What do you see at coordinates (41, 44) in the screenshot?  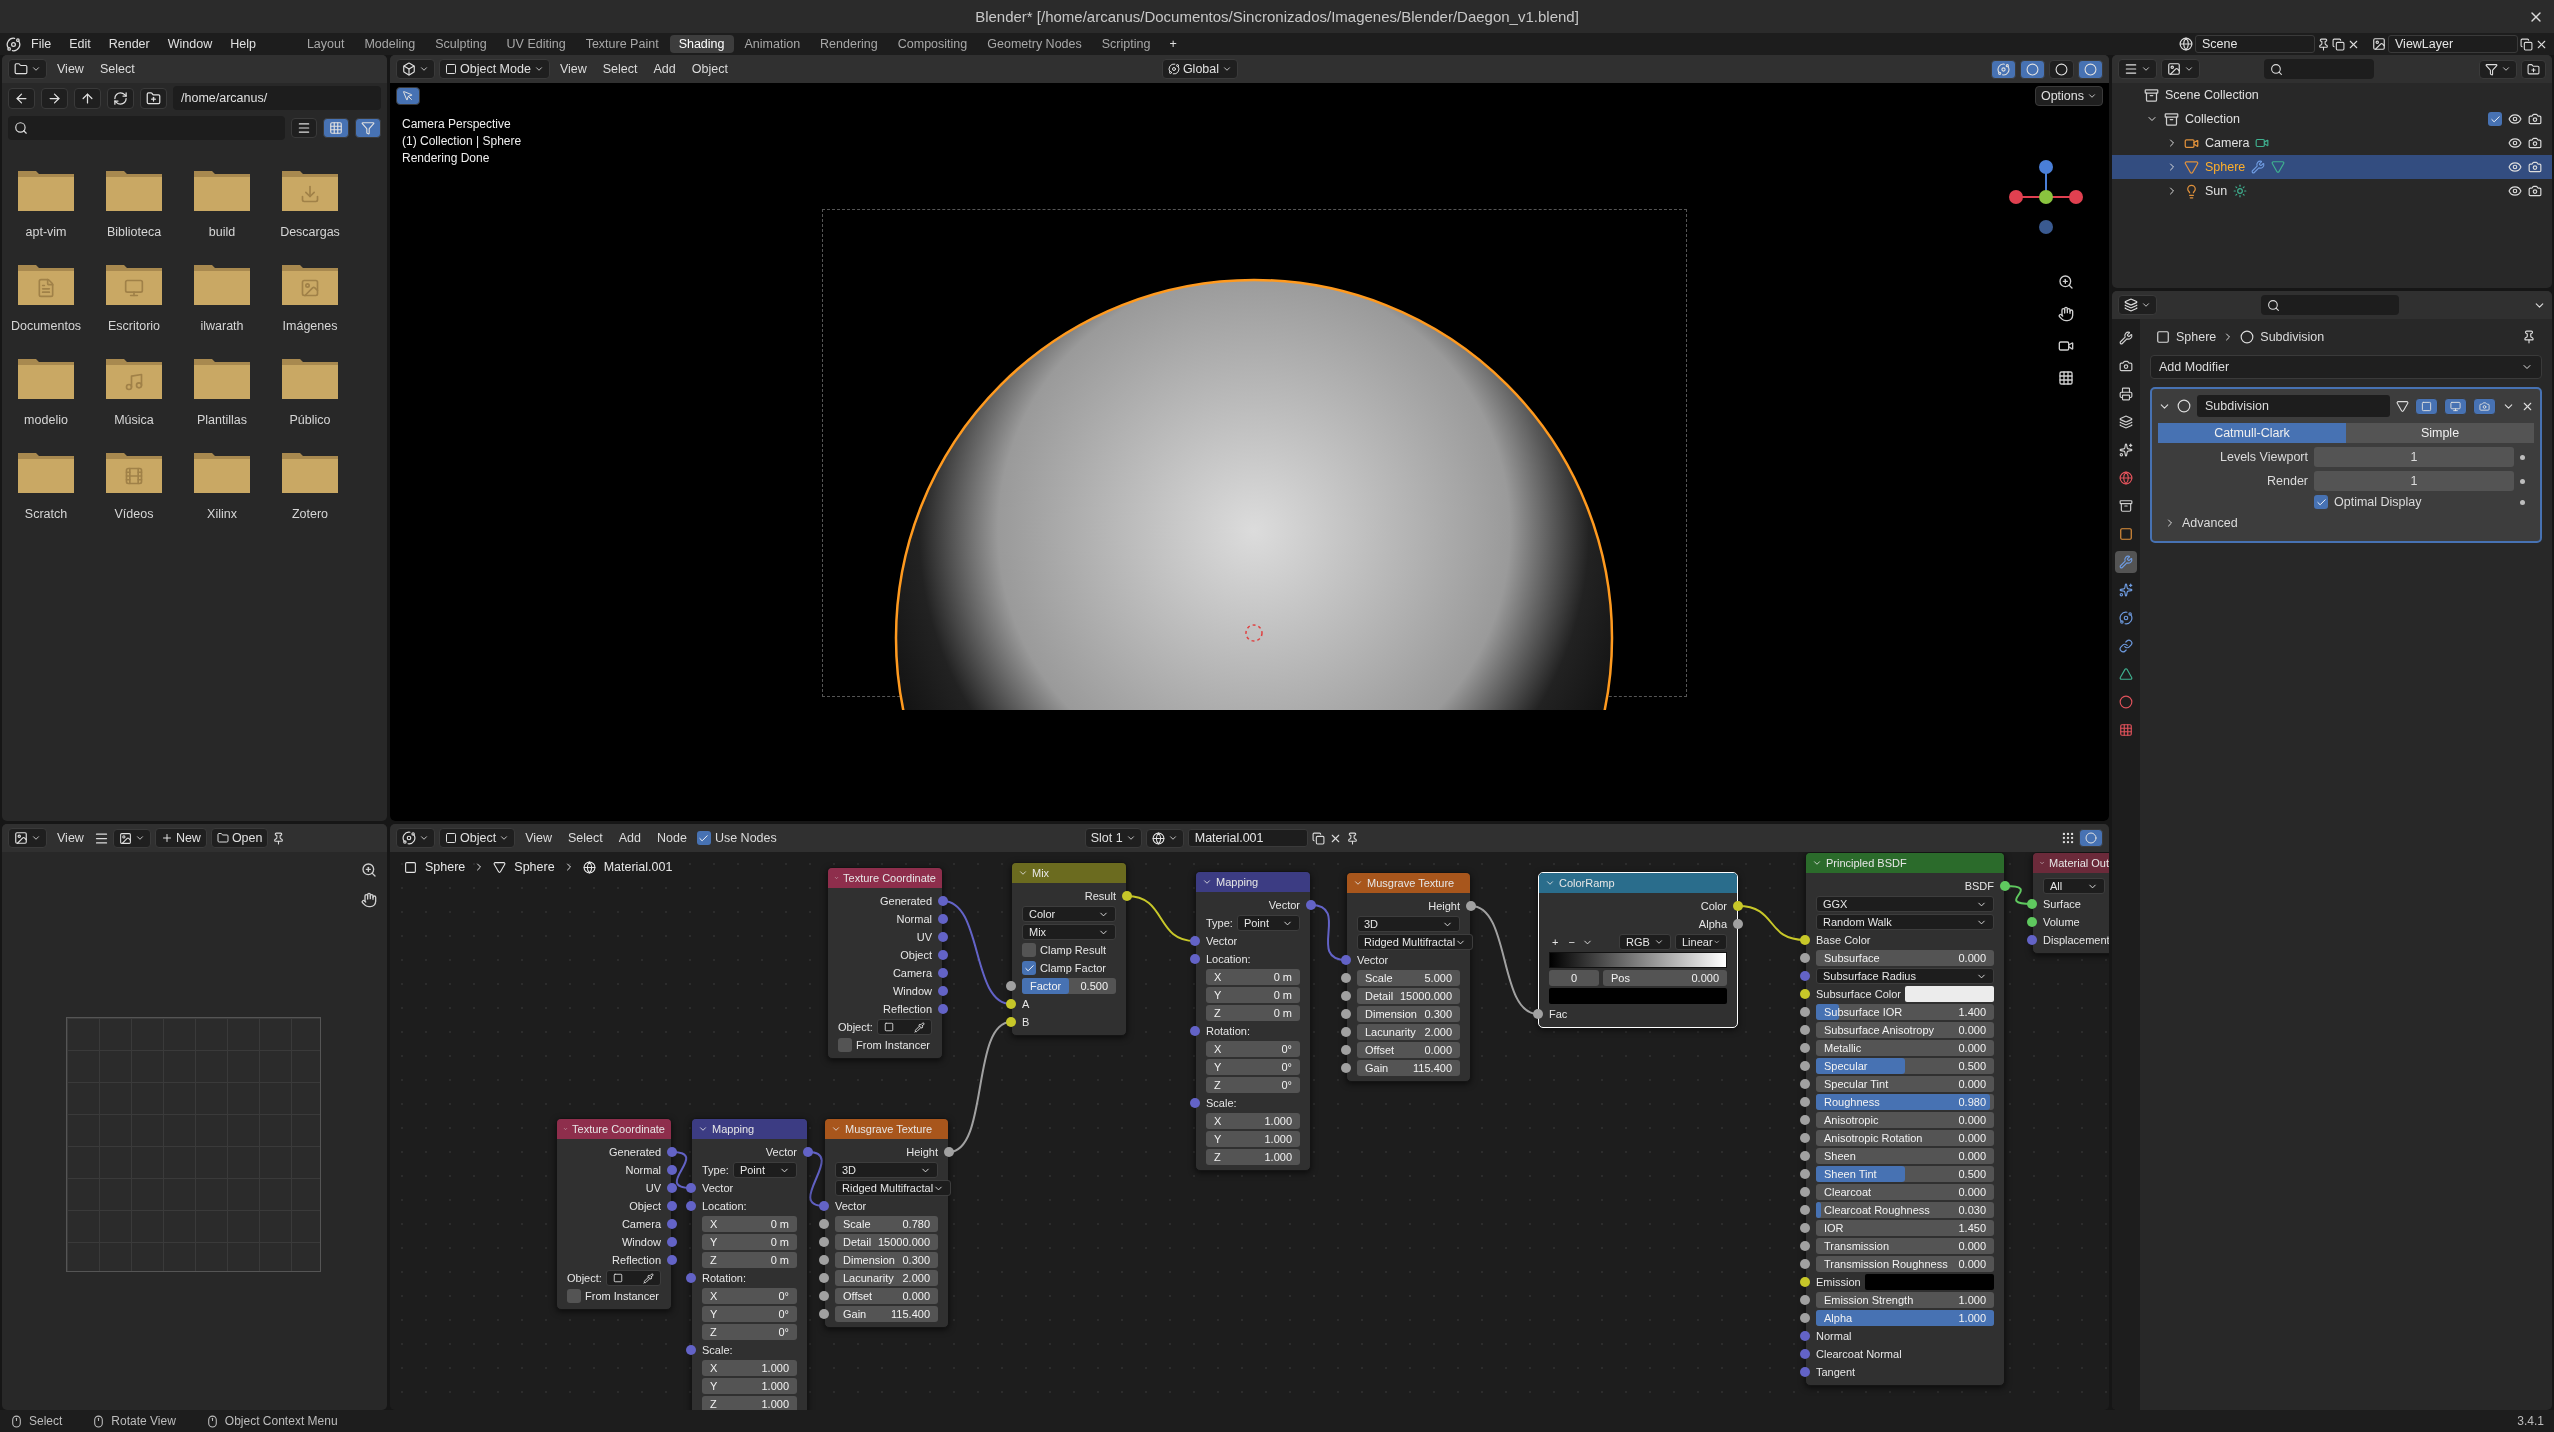 I see `menu-item: File` at bounding box center [41, 44].